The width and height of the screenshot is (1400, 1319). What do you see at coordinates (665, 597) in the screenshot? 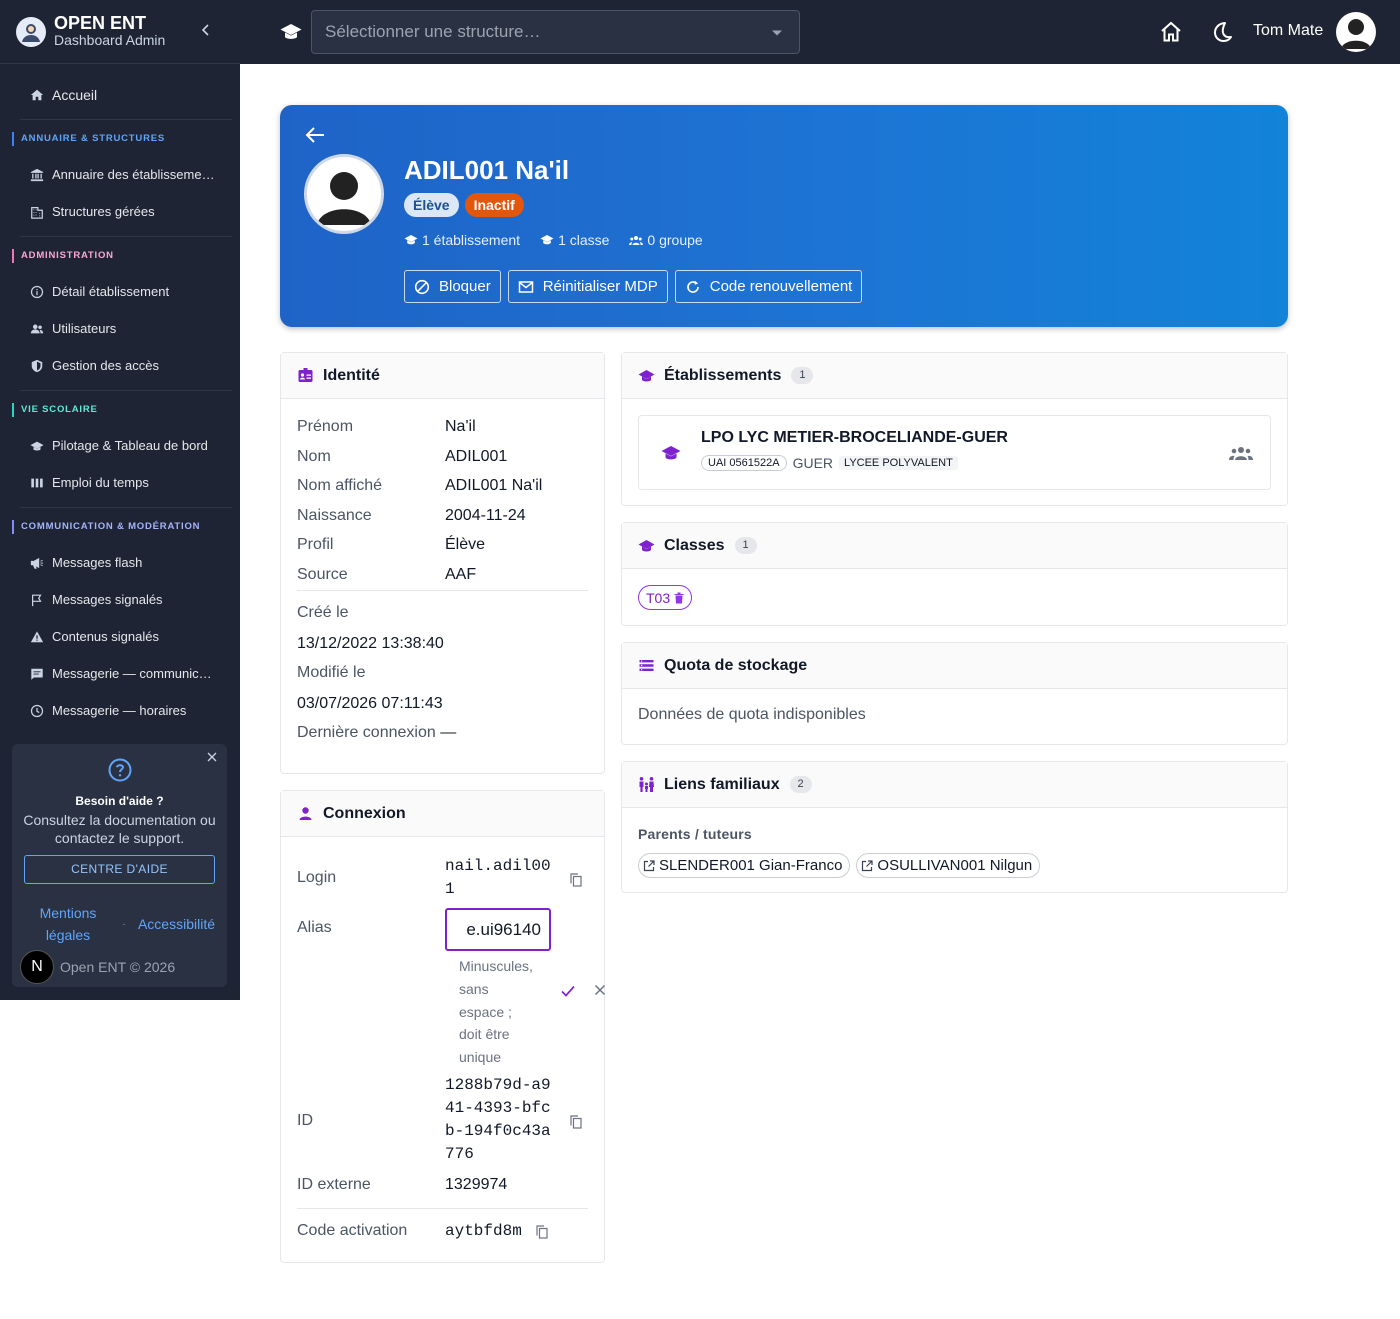
I see `class-chip: T03` at bounding box center [665, 597].